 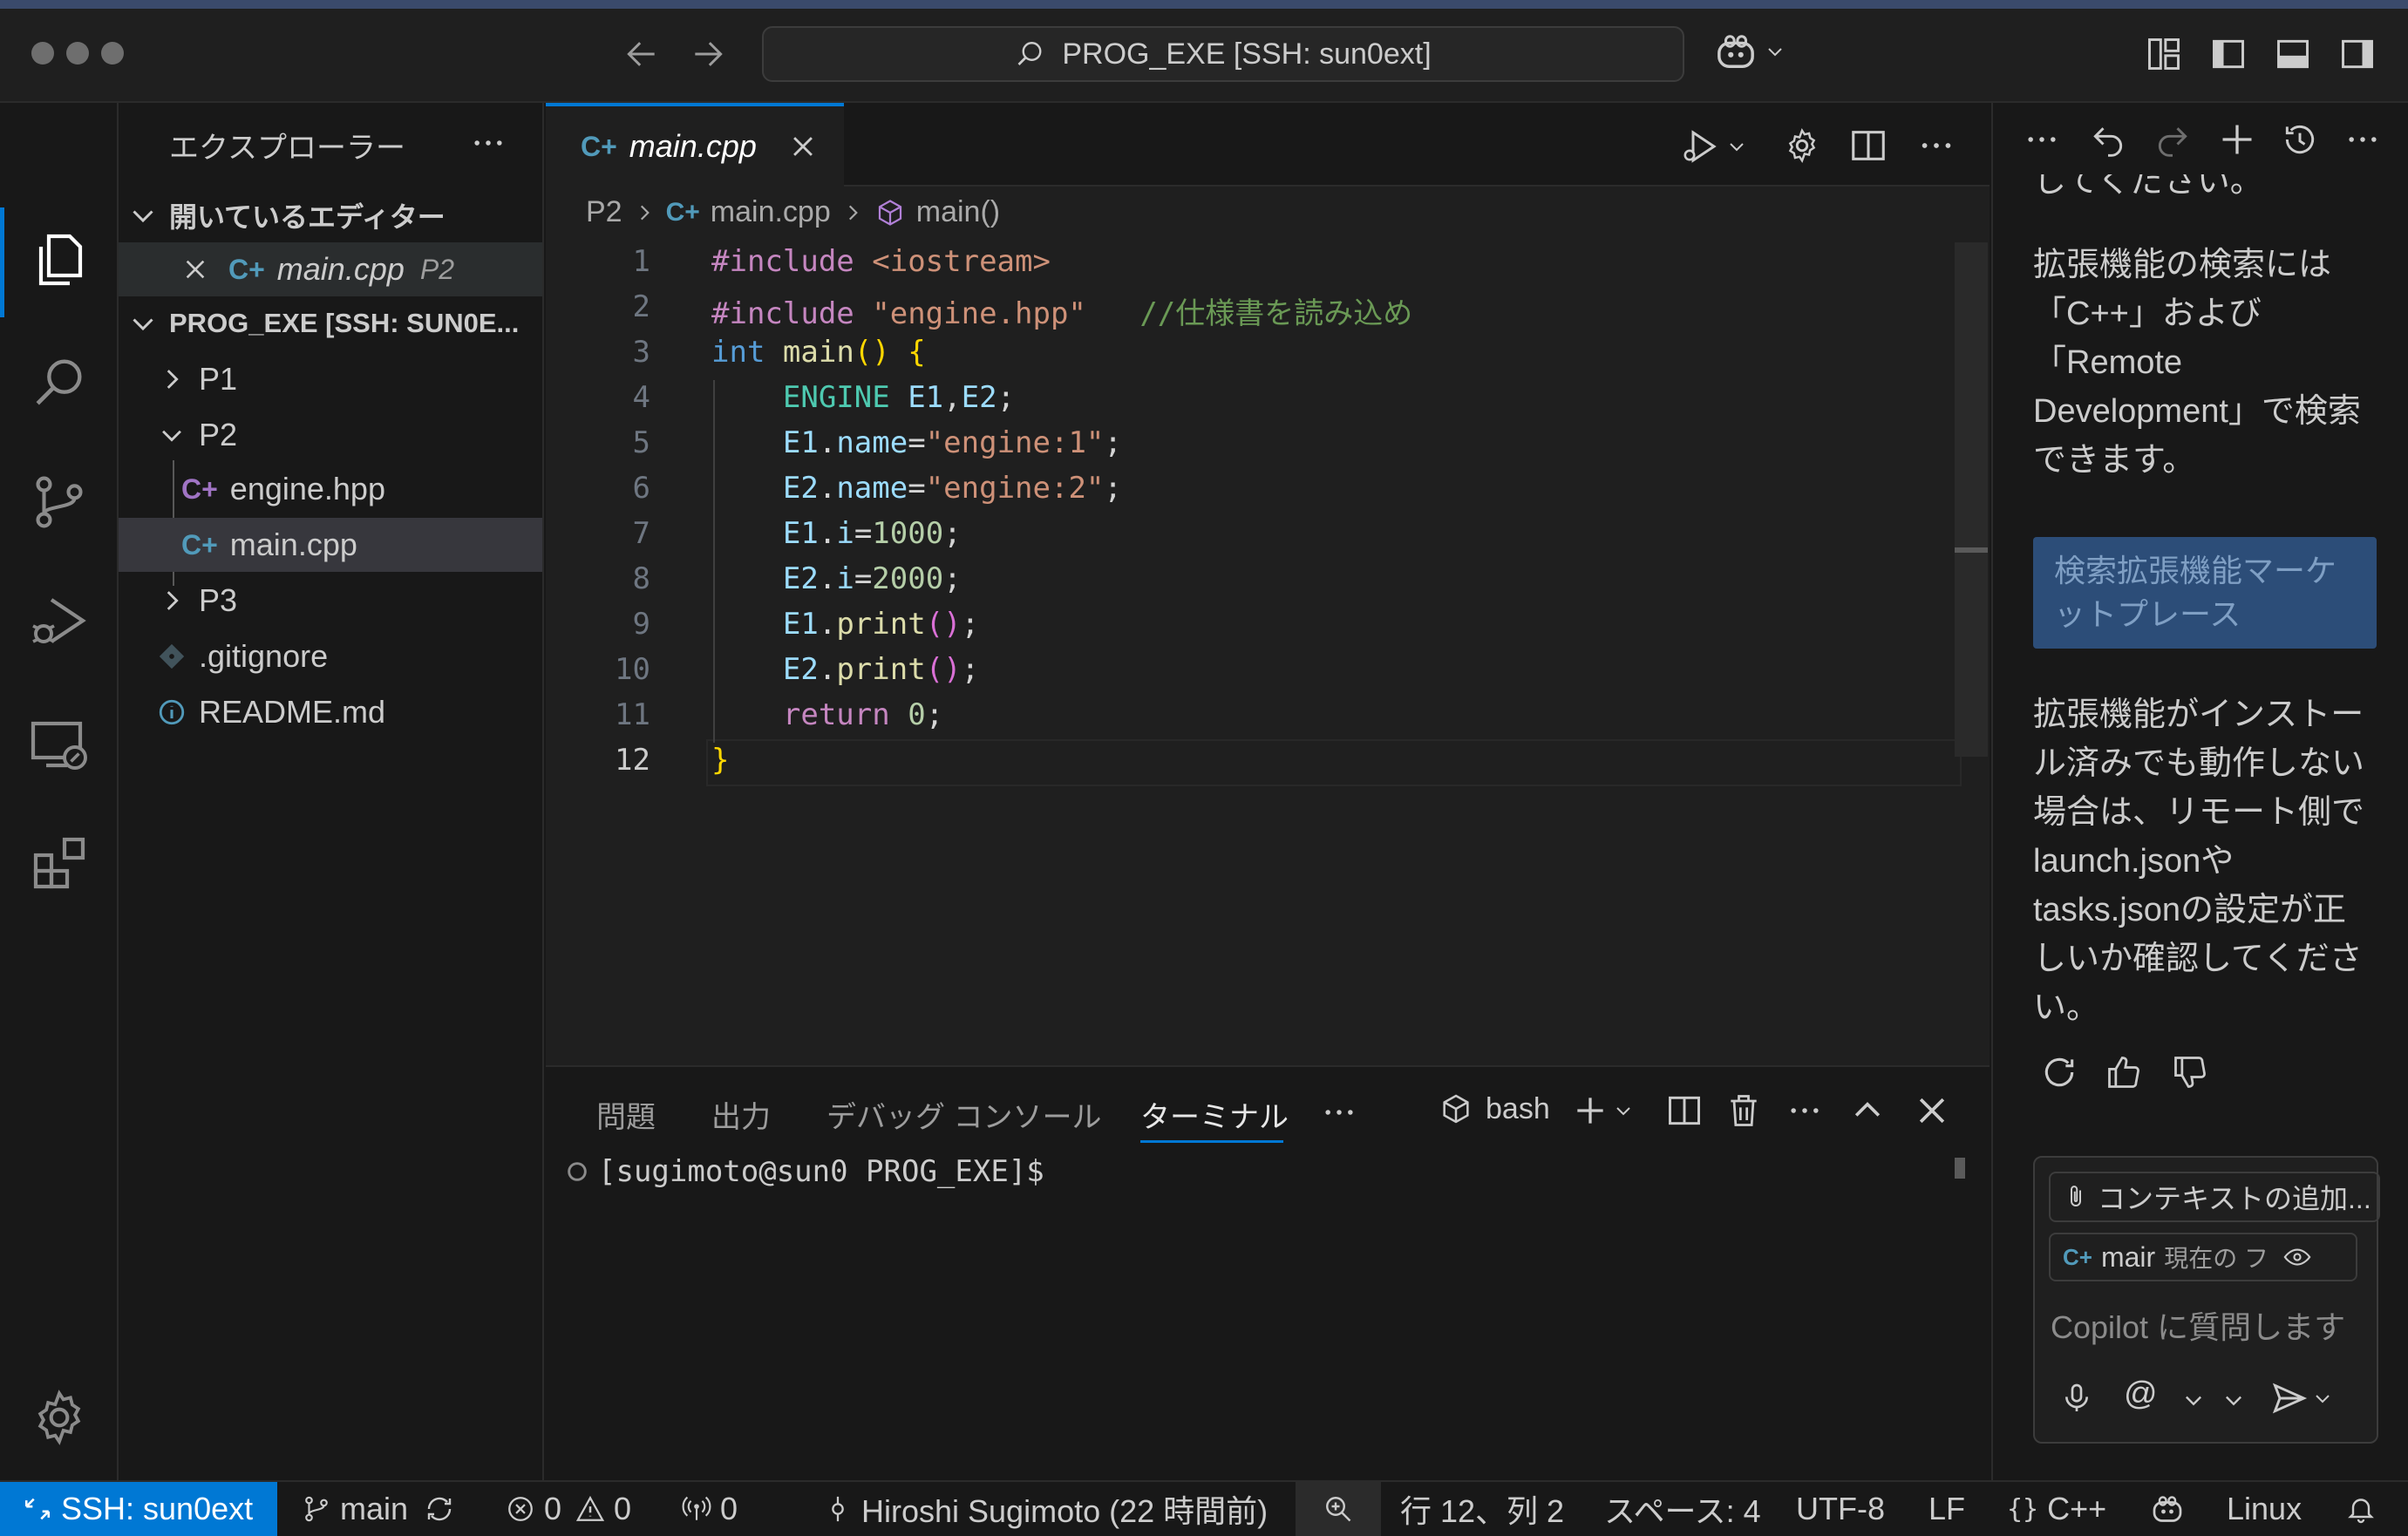 I want to click on tab-problems: 問題, so click(x=626, y=1114).